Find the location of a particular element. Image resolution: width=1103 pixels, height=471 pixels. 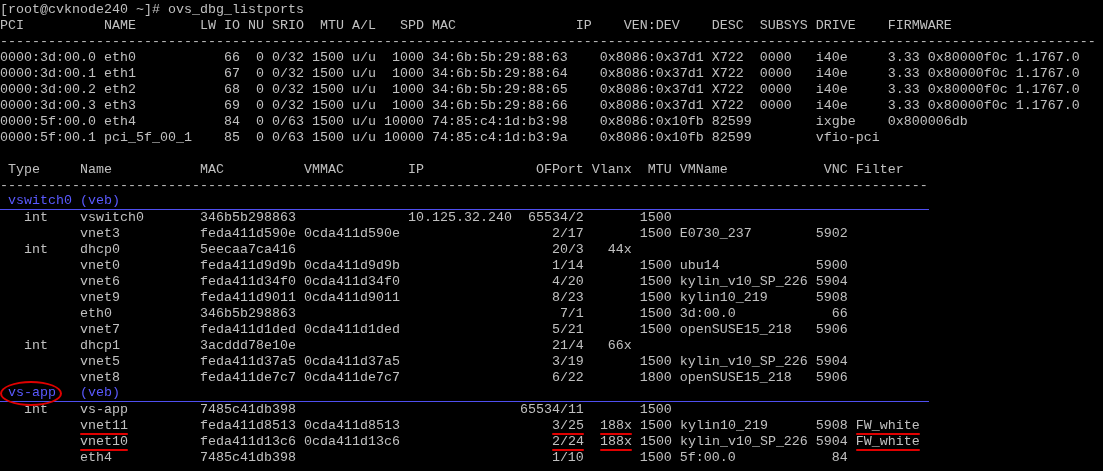

terminal-text: ----------------------------------------------------------------------------------------------------------------------------------------- is located at coordinates (548, 41).